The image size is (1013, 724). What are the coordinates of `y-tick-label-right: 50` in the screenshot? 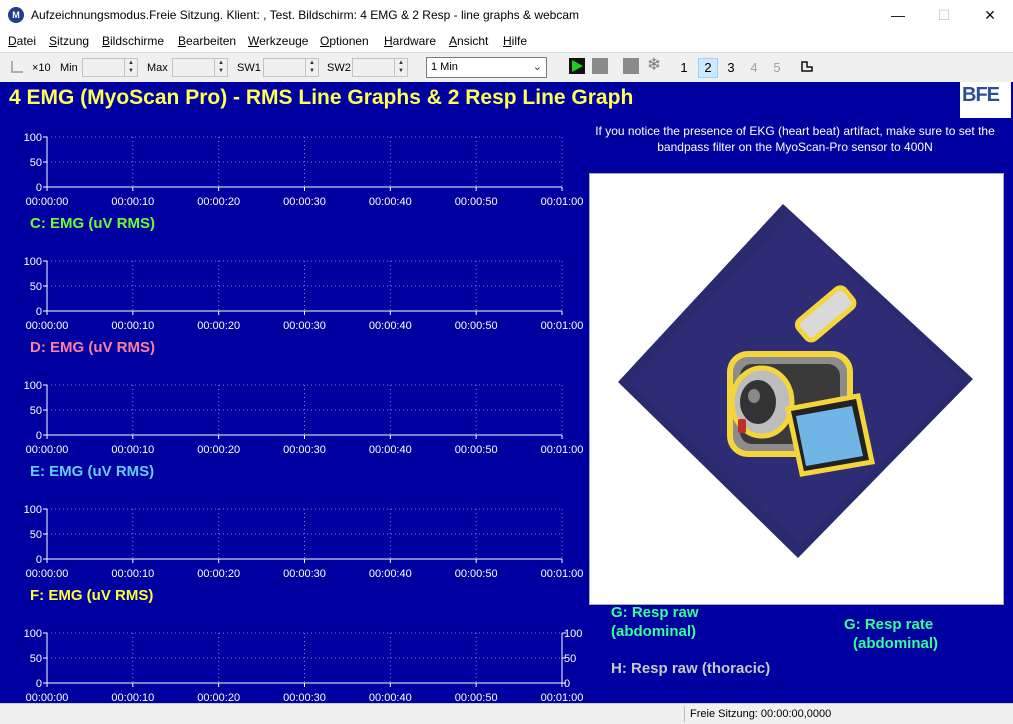 It's located at (570, 659).